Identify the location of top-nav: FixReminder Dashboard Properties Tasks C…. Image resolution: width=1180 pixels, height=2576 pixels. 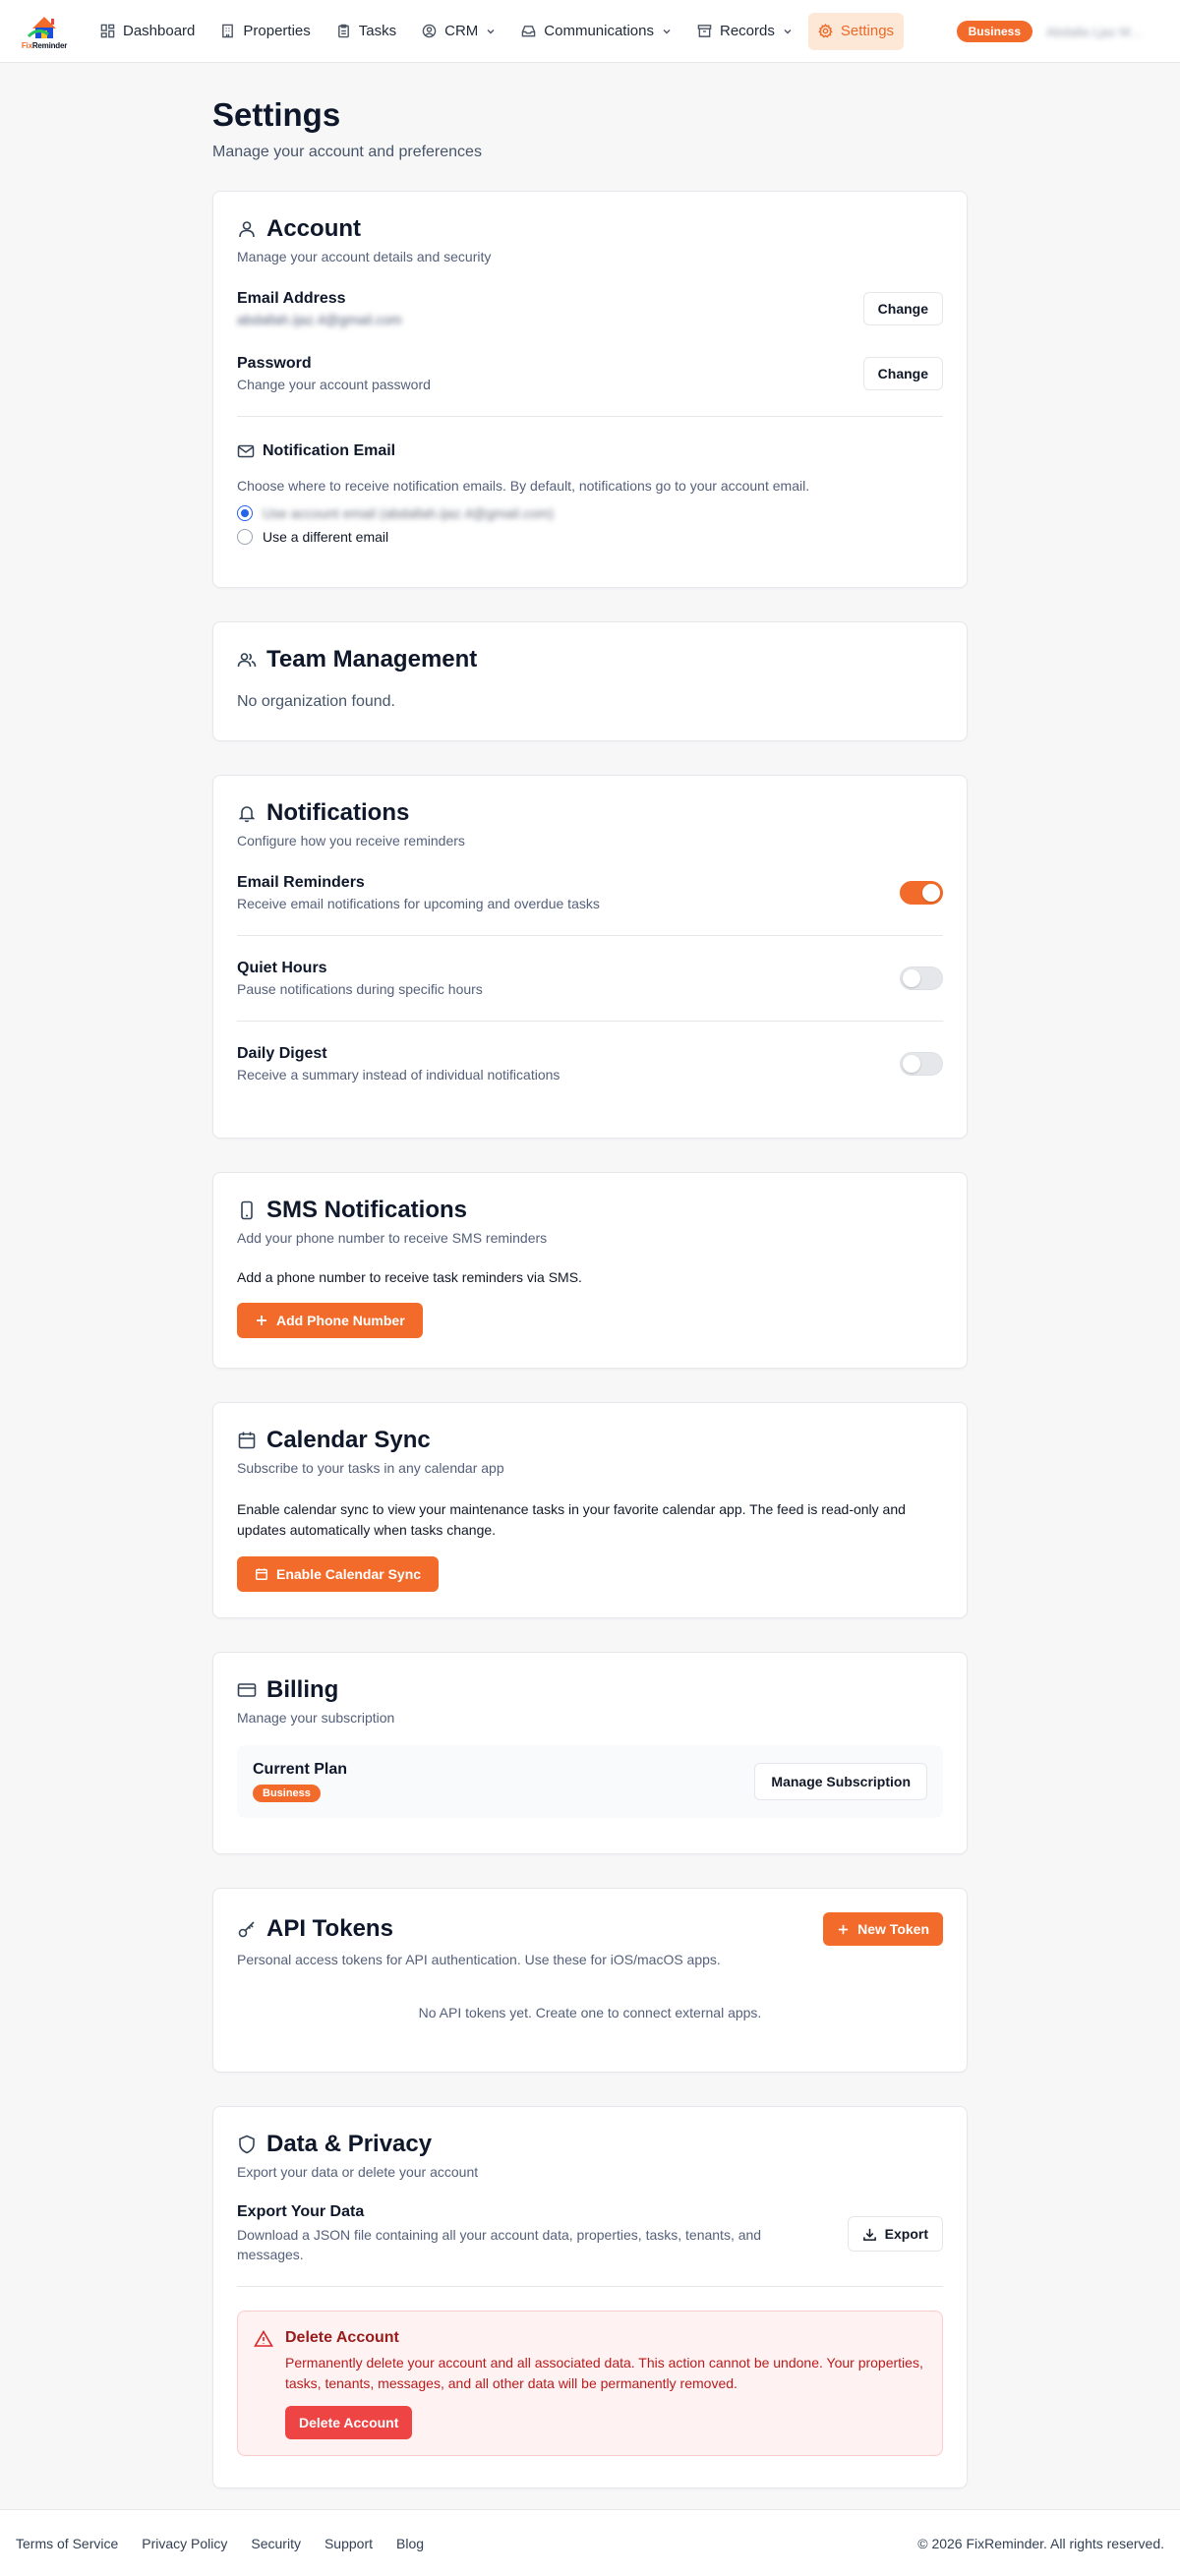
(590, 31).